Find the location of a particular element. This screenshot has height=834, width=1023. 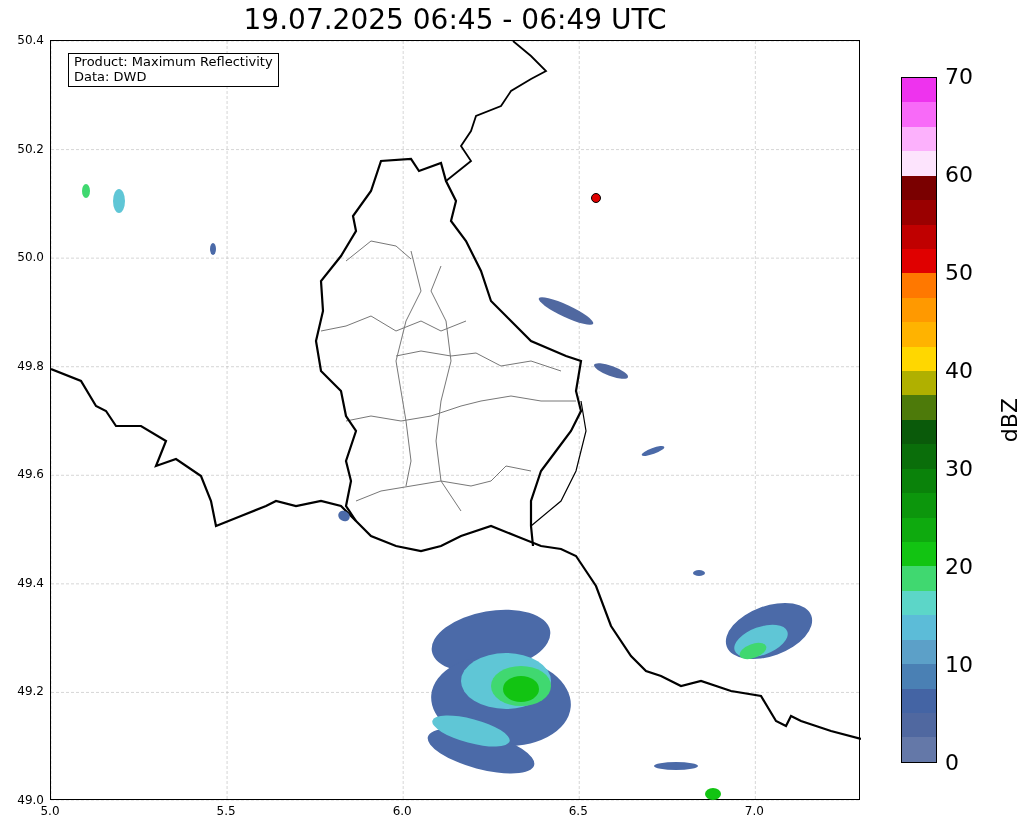

legend-text: Product: Maximum Reflectivity is located at coordinates (173, 62).